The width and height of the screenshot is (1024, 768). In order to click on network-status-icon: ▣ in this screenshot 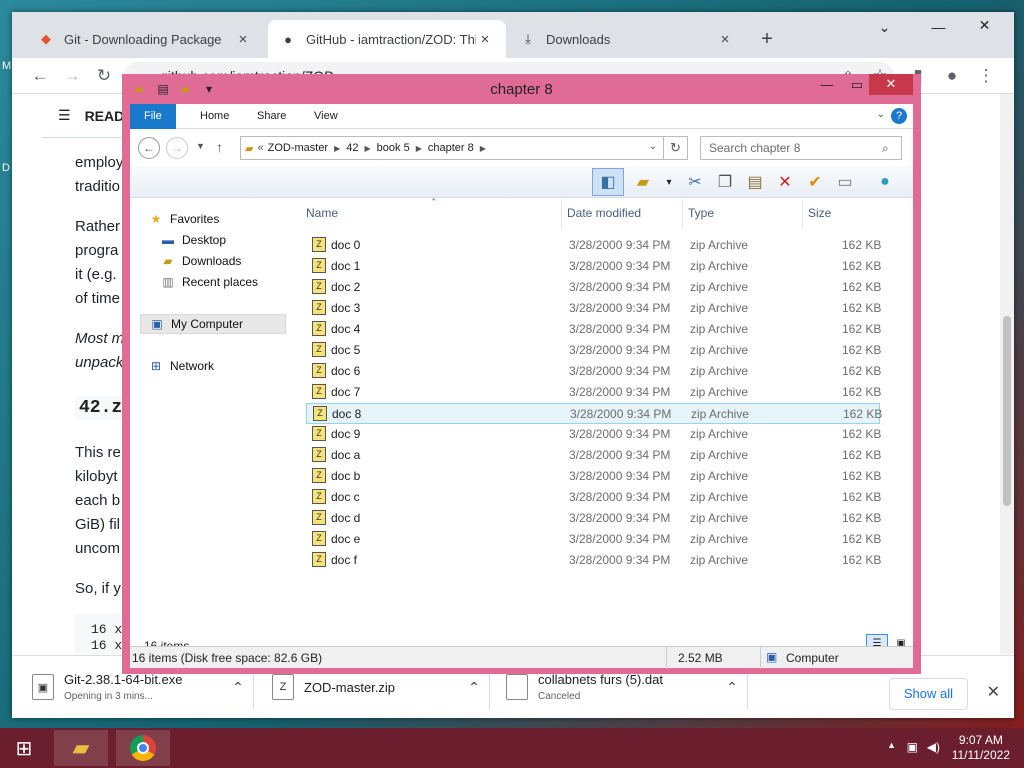, I will do `click(912, 747)`.